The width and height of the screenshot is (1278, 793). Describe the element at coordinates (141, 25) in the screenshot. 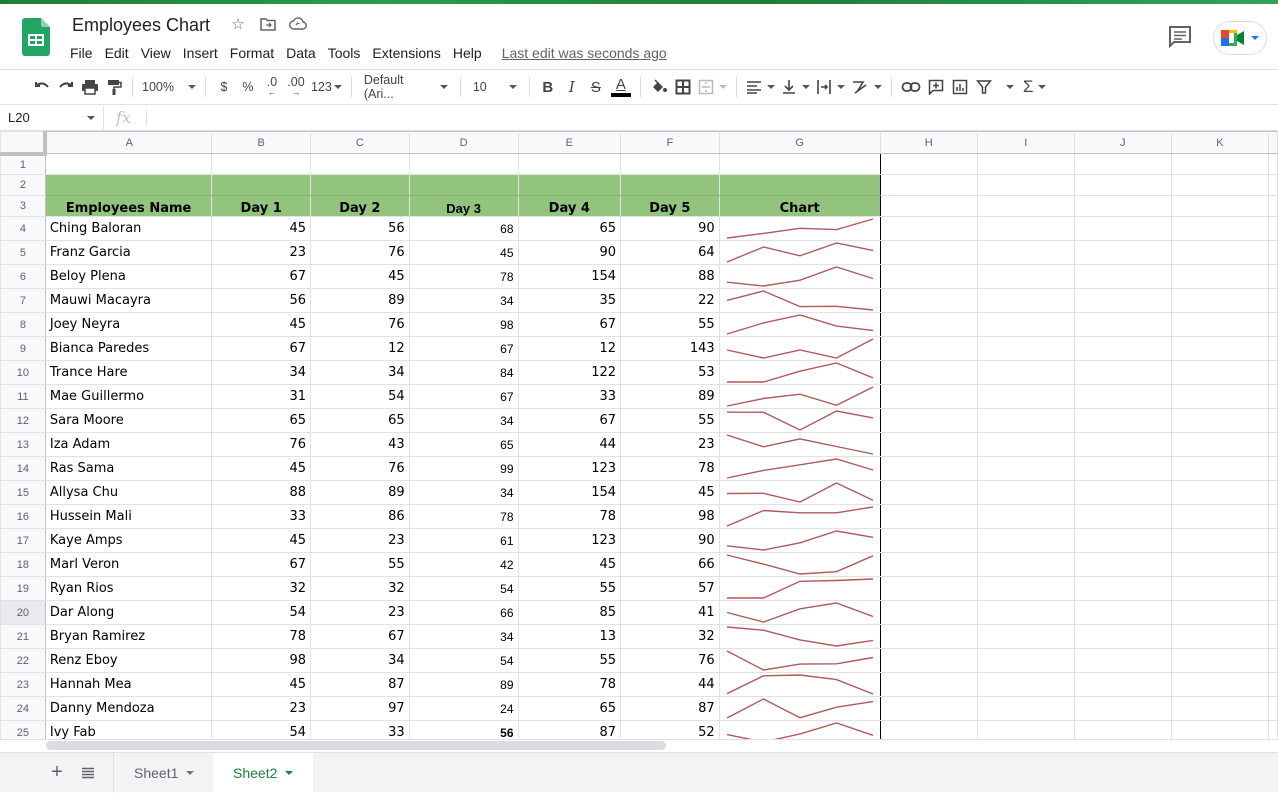

I see `document-title: Employees Chart` at that location.